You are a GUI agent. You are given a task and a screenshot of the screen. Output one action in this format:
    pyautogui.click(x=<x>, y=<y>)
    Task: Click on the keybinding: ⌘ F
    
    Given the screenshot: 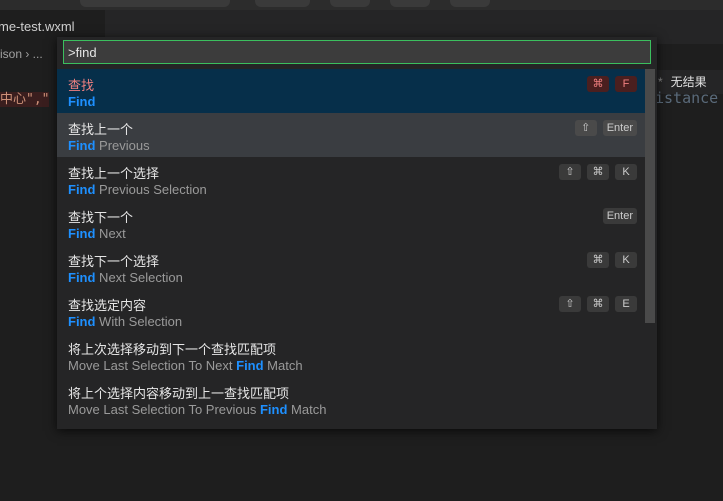 What is the action you would take?
    pyautogui.click(x=612, y=84)
    